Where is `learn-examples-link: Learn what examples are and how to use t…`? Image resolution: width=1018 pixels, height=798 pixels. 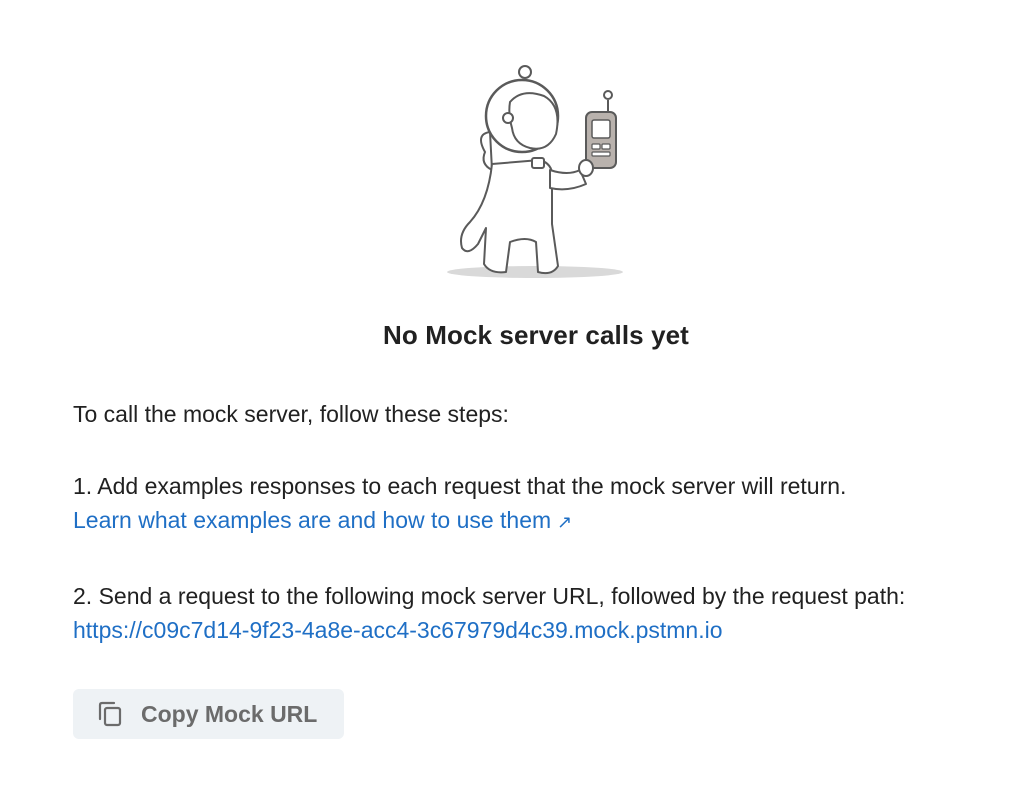 learn-examples-link: Learn what examples are and how to use t… is located at coordinates (322, 521).